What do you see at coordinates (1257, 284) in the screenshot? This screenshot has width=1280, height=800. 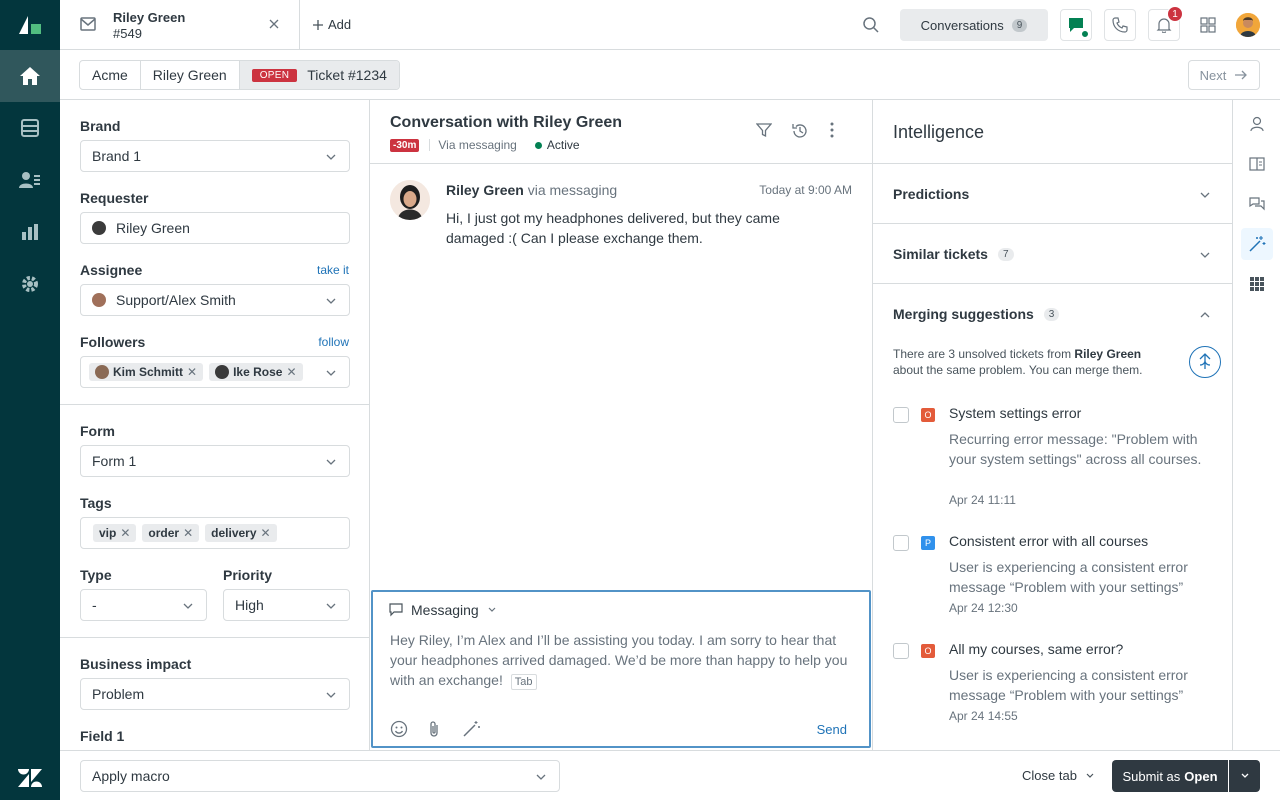 I see `rail-apps` at bounding box center [1257, 284].